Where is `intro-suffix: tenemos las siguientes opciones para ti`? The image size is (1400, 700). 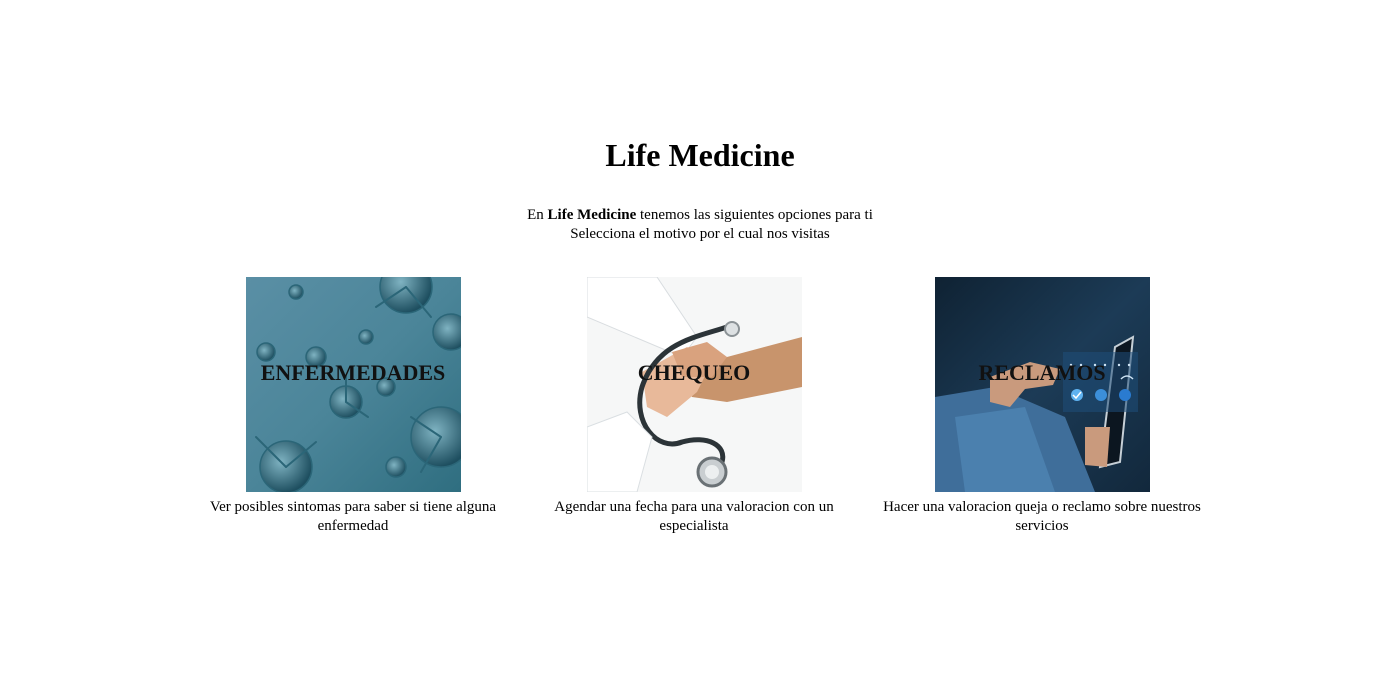
intro-suffix: tenemos las siguientes opciones para ti is located at coordinates (754, 215).